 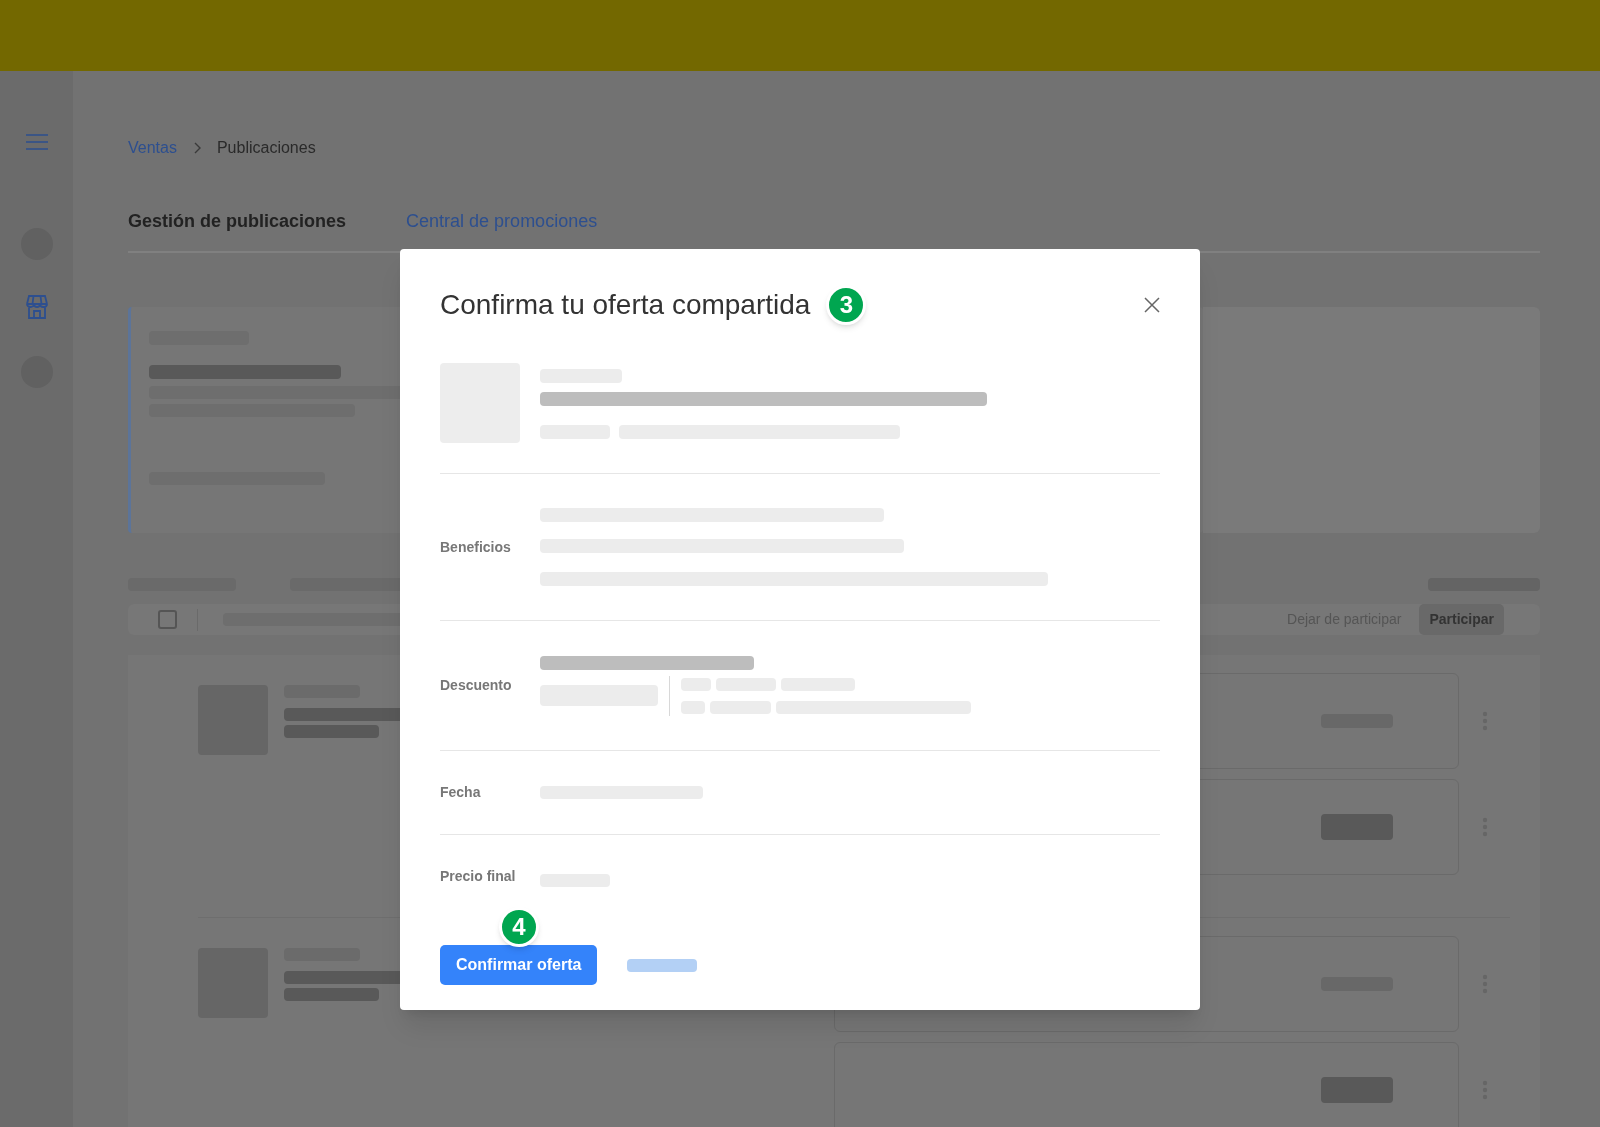 I want to click on field-label: Precio final, so click(x=478, y=876).